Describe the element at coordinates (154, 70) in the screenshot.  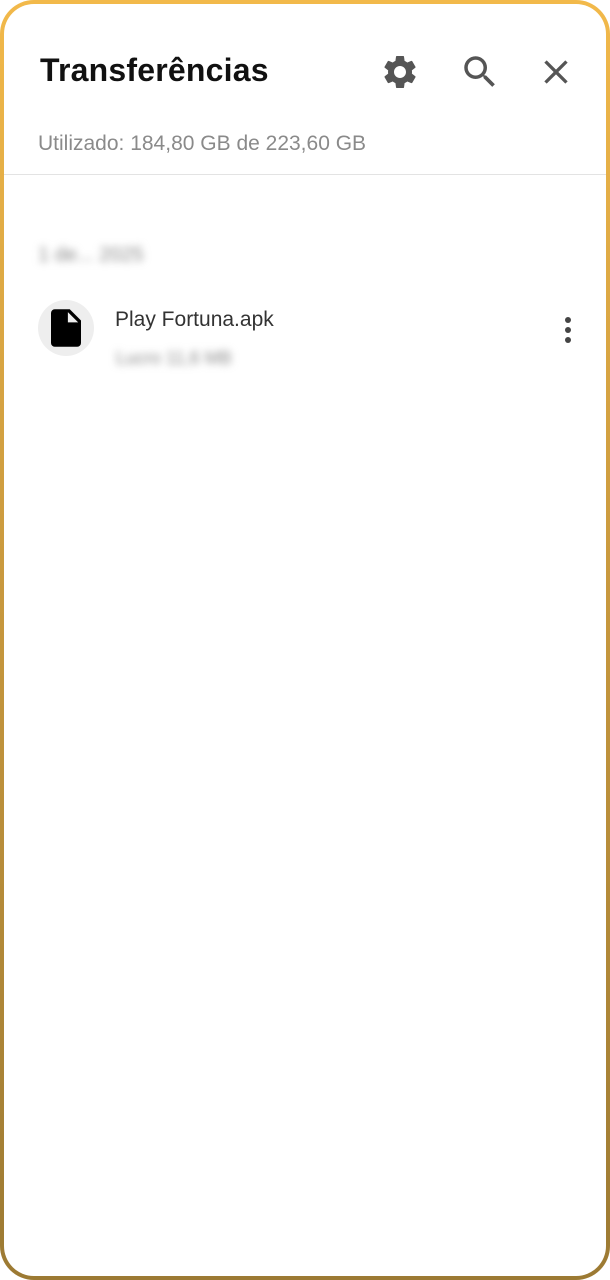
I see `page-title: Transferências` at that location.